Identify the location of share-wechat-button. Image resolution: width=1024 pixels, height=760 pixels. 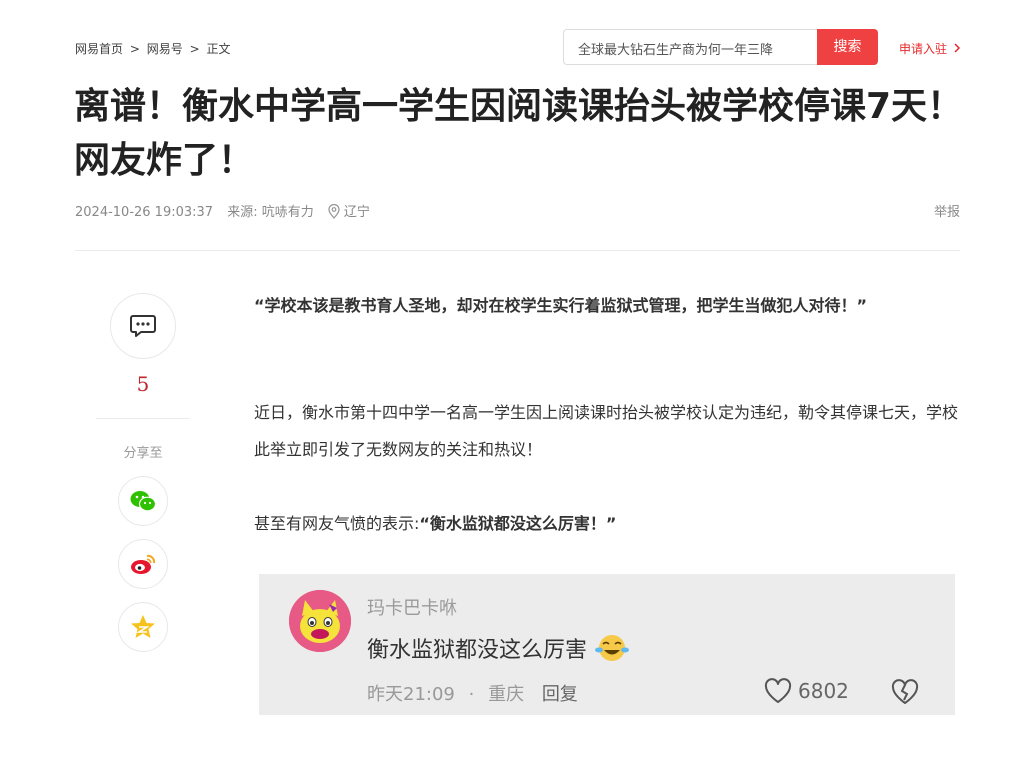
(143, 501).